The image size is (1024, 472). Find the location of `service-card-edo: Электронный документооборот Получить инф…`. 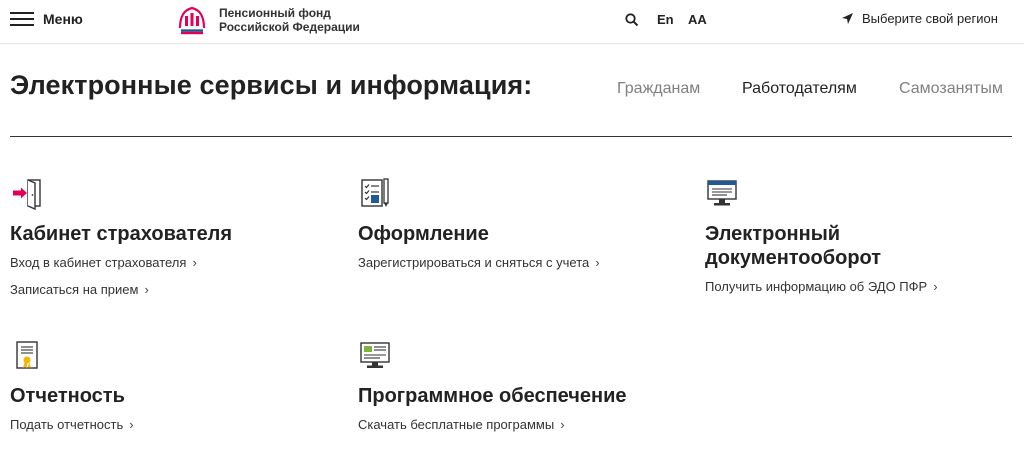

service-card-edo: Электронный документооборот Получить инф… is located at coordinates (864, 236).